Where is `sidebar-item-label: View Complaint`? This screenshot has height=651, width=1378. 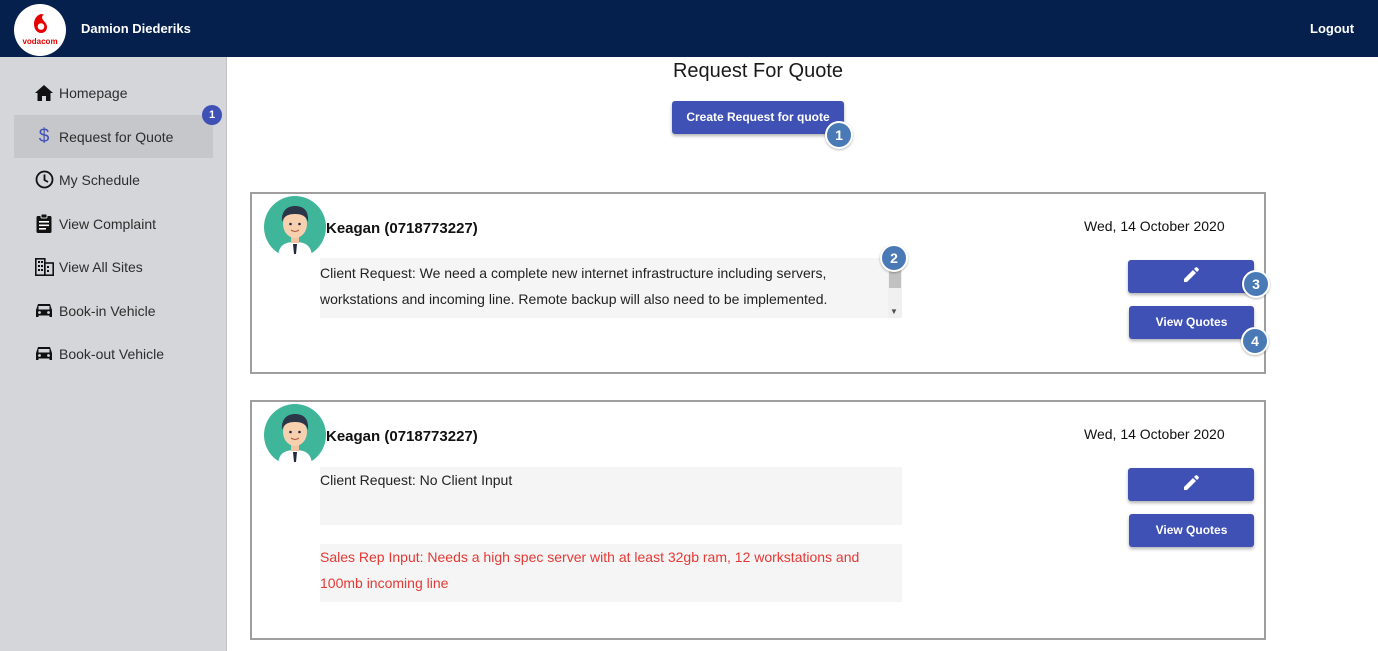 sidebar-item-label: View Complaint is located at coordinates (108, 223).